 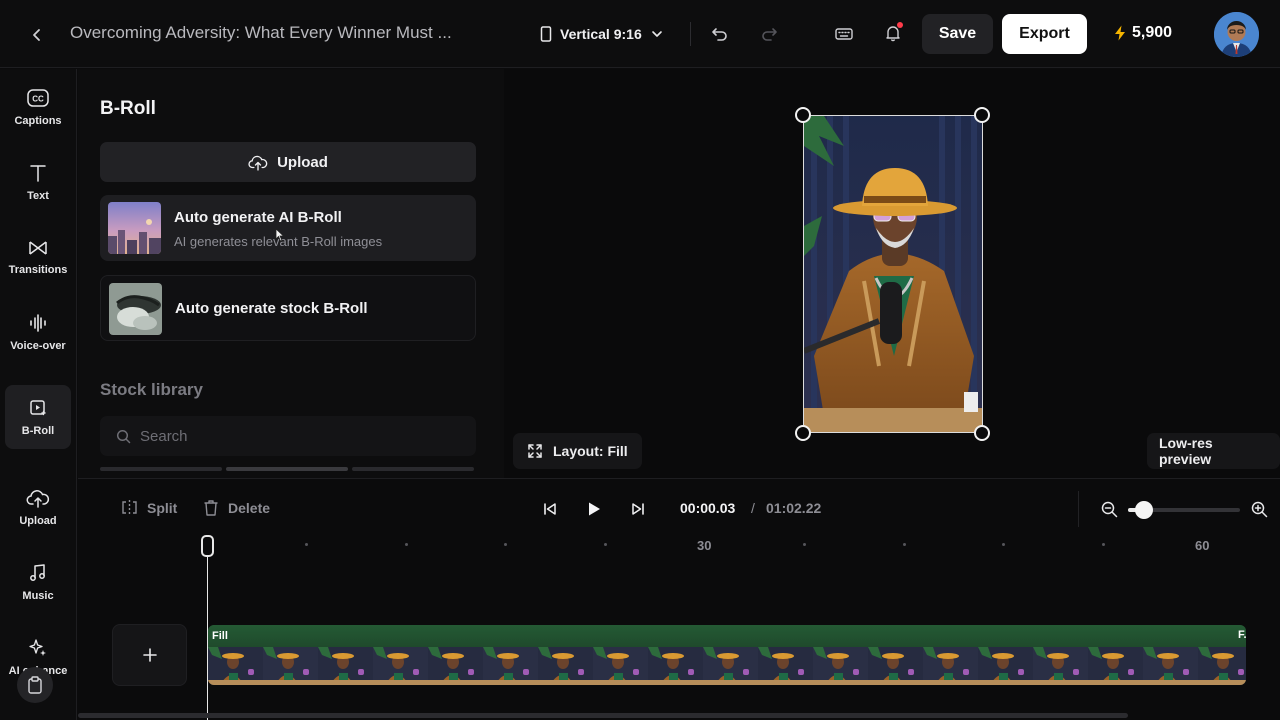 I want to click on zoom-in-button, so click(x=1259, y=509).